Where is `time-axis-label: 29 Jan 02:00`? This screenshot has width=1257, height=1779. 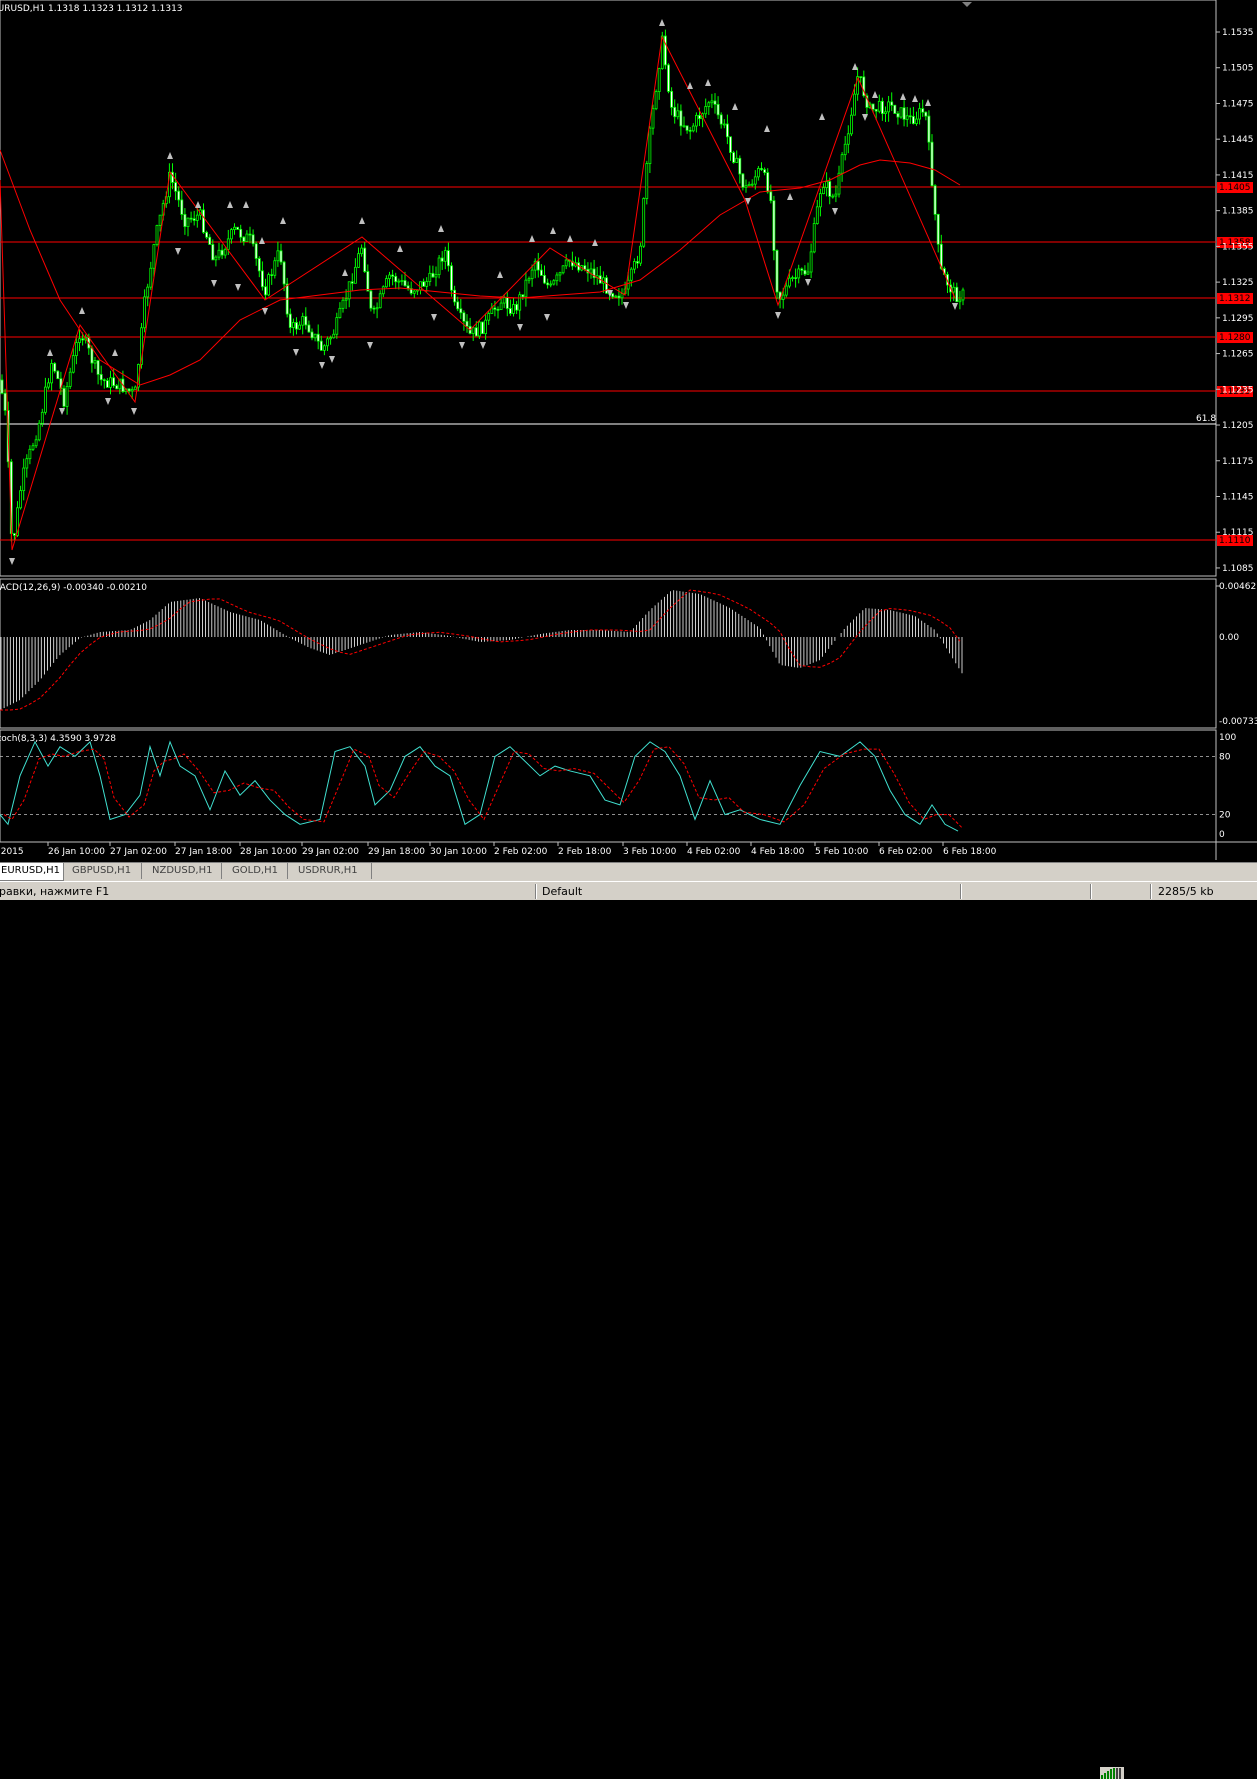
time-axis-label: 29 Jan 02:00 is located at coordinates (330, 852).